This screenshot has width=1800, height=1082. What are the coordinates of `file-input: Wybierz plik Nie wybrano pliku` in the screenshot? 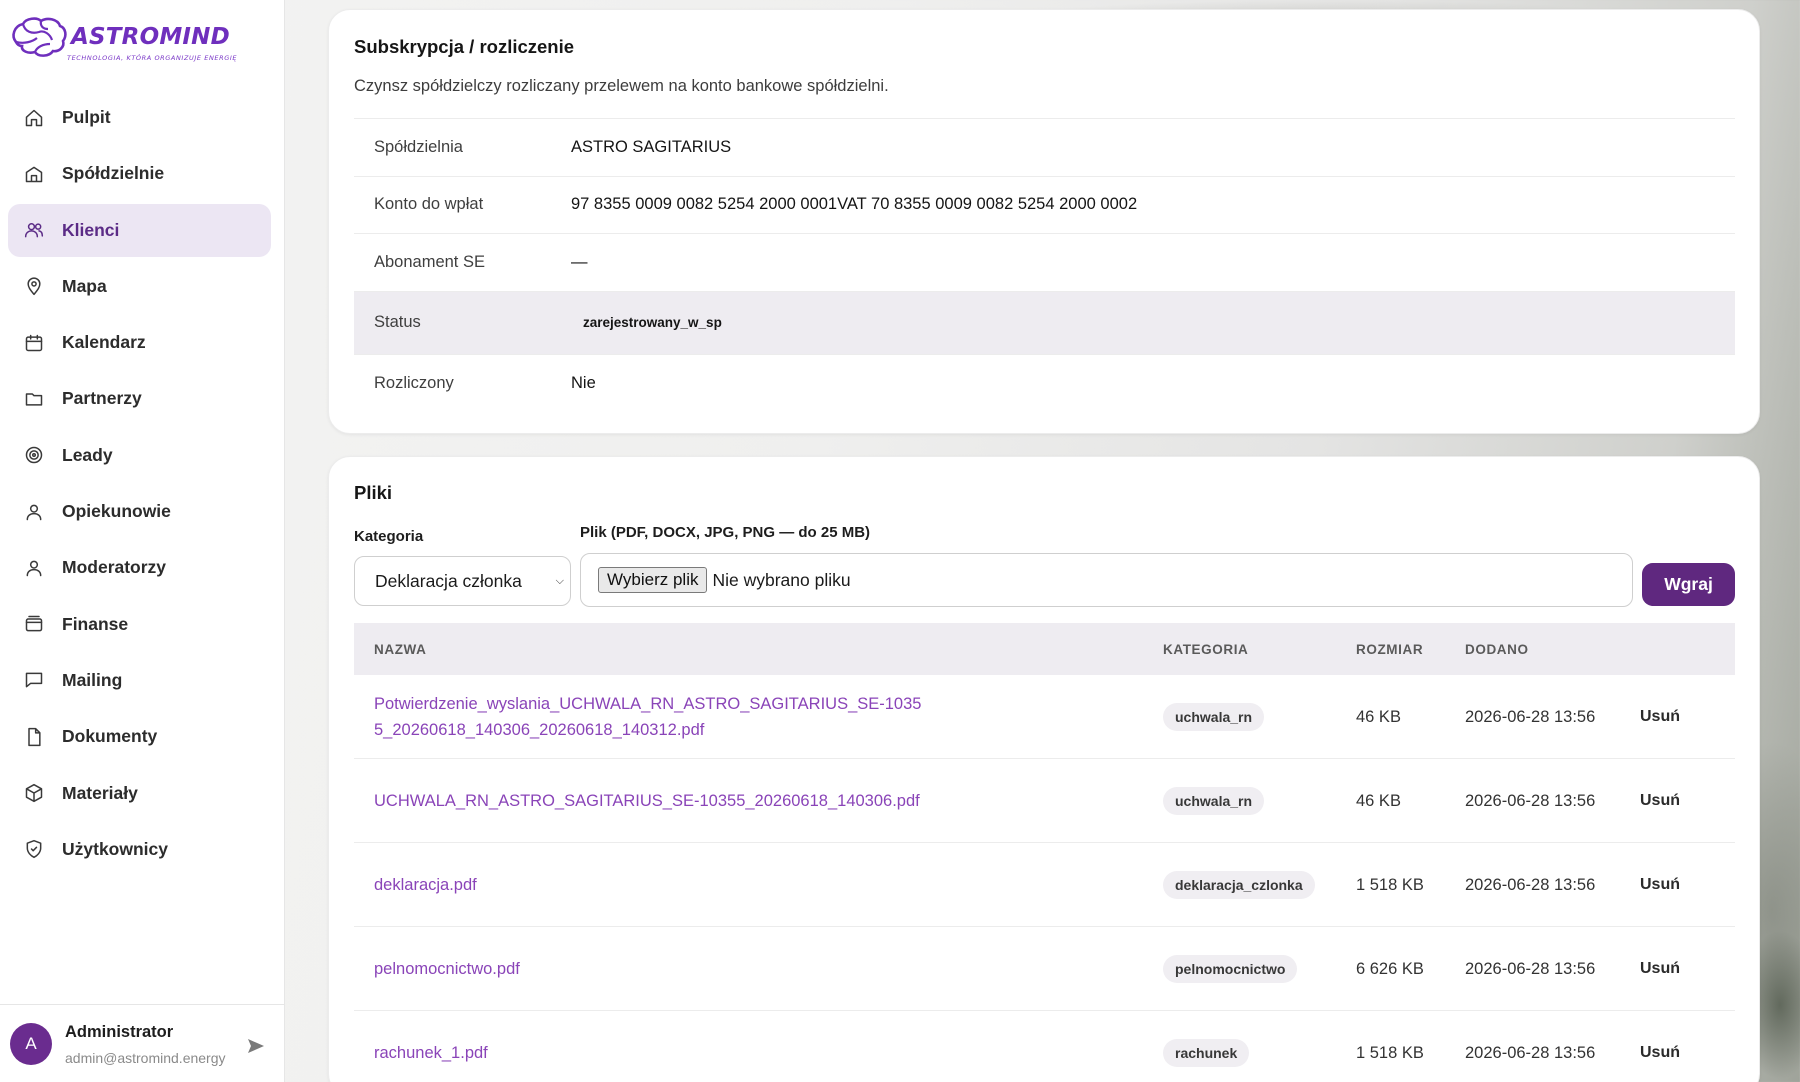 It's located at (1106, 580).